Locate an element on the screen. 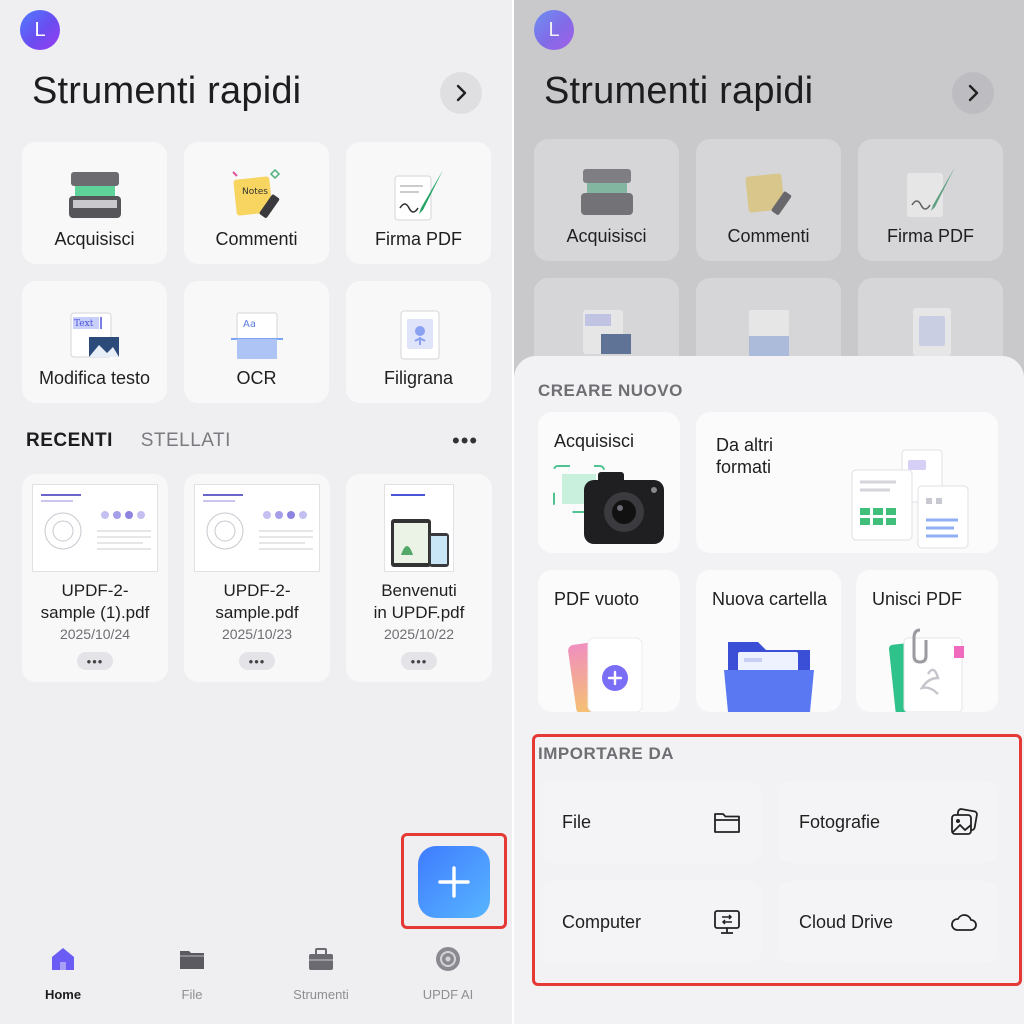 The height and width of the screenshot is (1024, 1024). ocr-icon is located at coordinates (768, 333).